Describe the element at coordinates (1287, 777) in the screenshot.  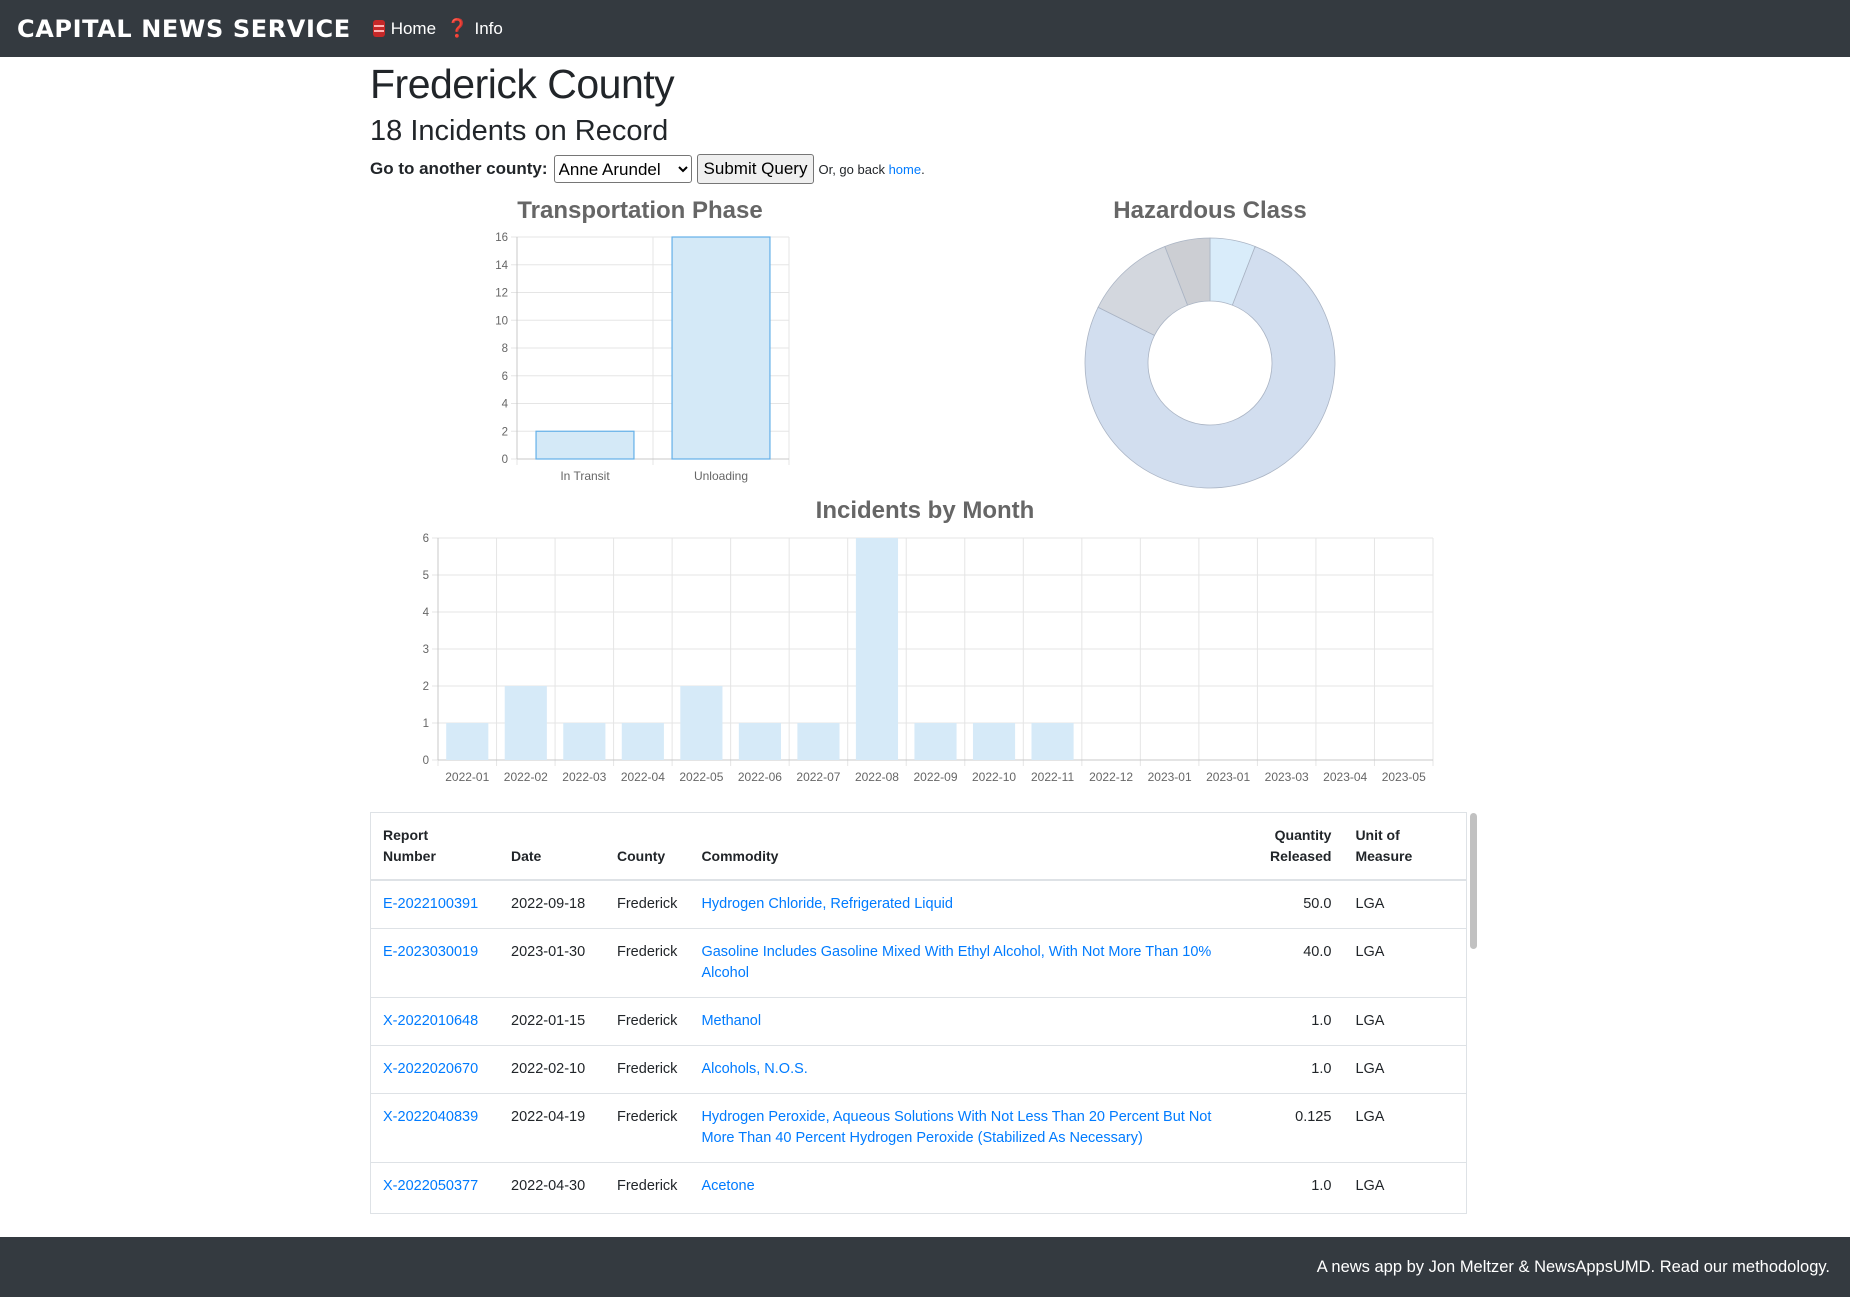
I see `x-tick-label: 2023-03` at that location.